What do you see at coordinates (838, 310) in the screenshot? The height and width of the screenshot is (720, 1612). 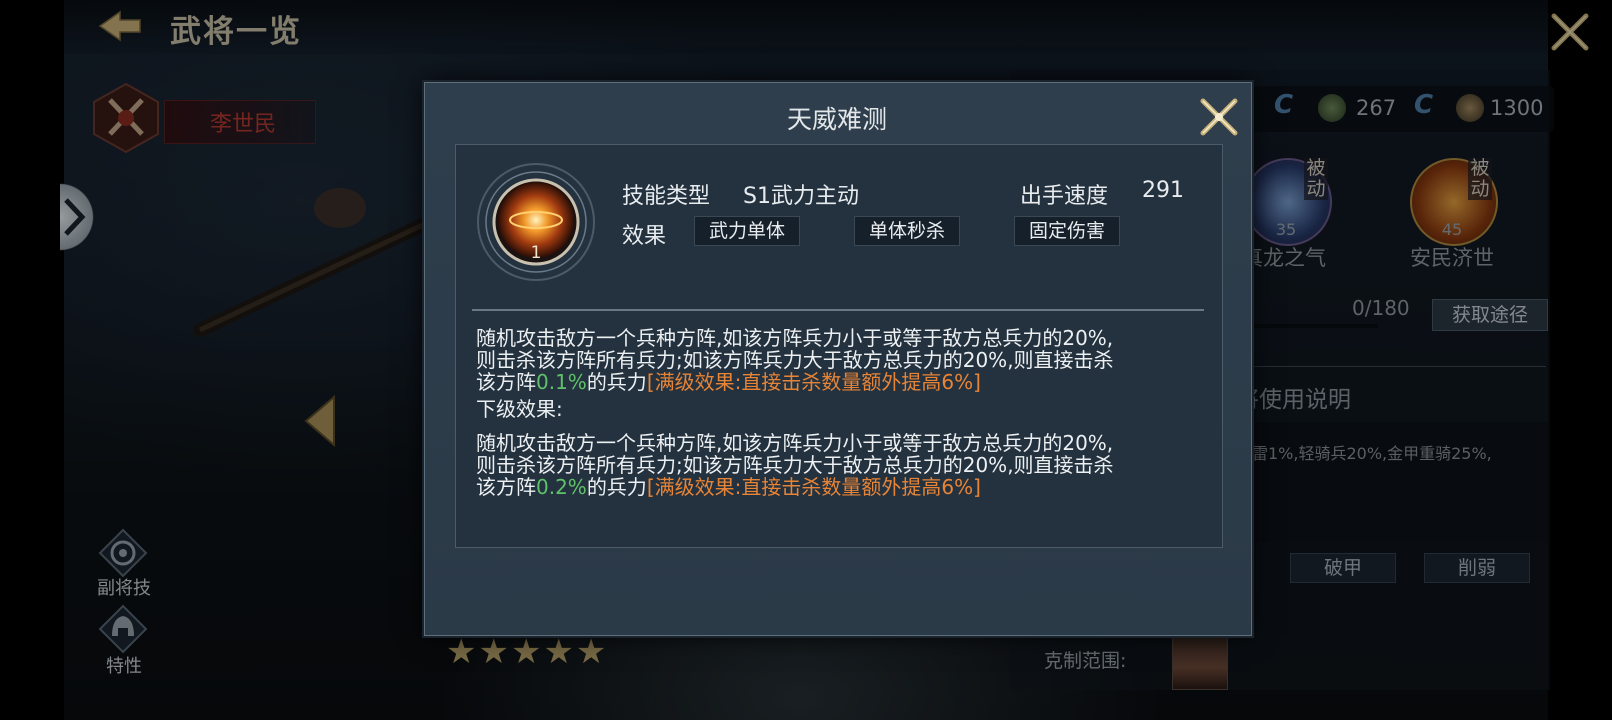 I see `modal-divider` at bounding box center [838, 310].